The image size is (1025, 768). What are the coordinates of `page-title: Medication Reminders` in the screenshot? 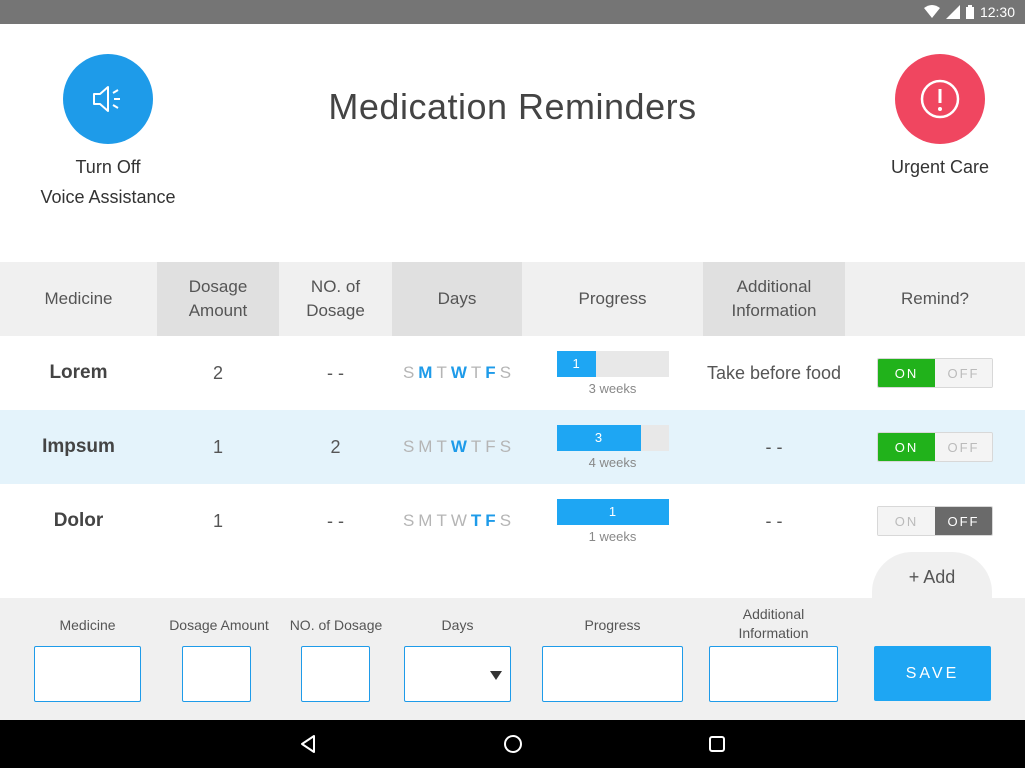 It's located at (512, 106).